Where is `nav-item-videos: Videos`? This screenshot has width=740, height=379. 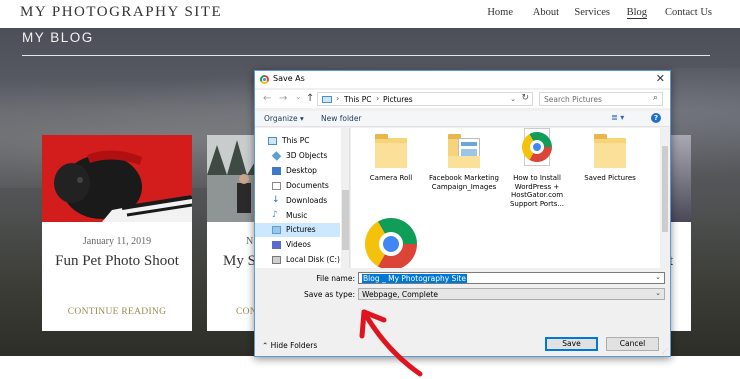
nav-item-videos: Videos is located at coordinates (297, 245).